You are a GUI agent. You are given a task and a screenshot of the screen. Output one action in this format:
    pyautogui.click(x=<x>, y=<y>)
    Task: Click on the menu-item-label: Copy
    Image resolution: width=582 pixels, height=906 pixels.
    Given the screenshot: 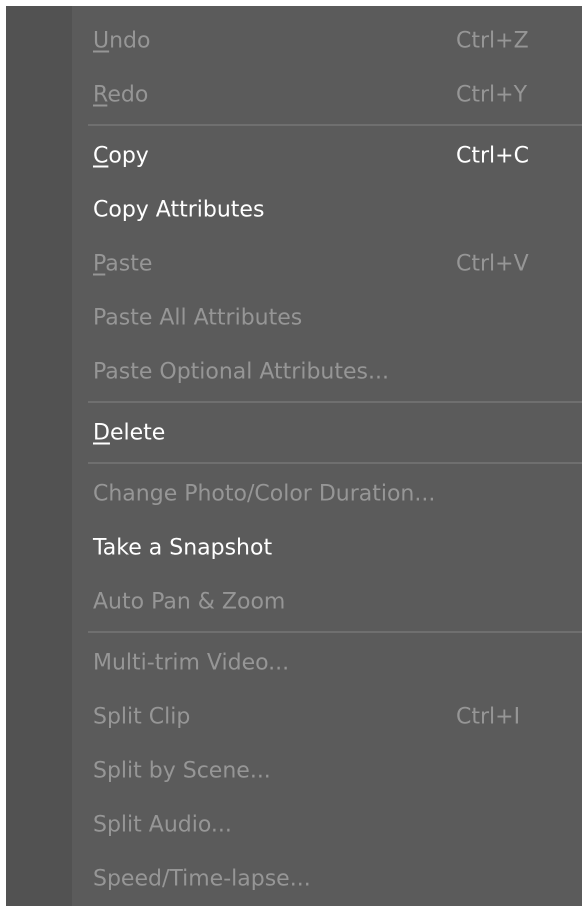 What is the action you would take?
    pyautogui.click(x=121, y=156)
    